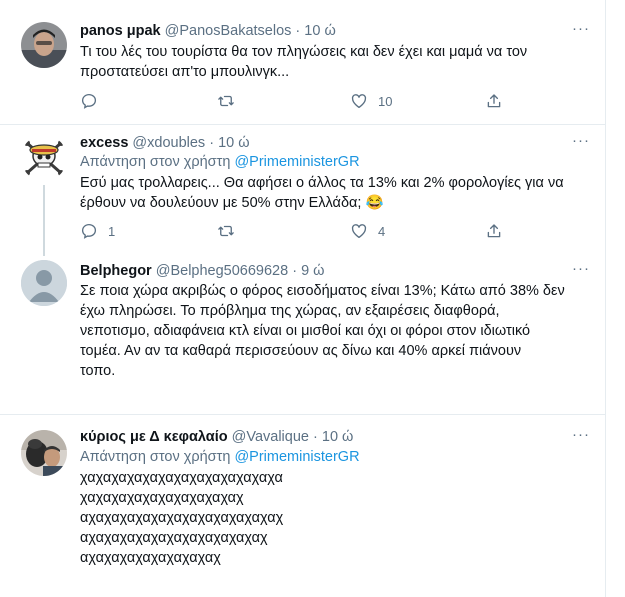  I want to click on like-count: 4, so click(382, 231).